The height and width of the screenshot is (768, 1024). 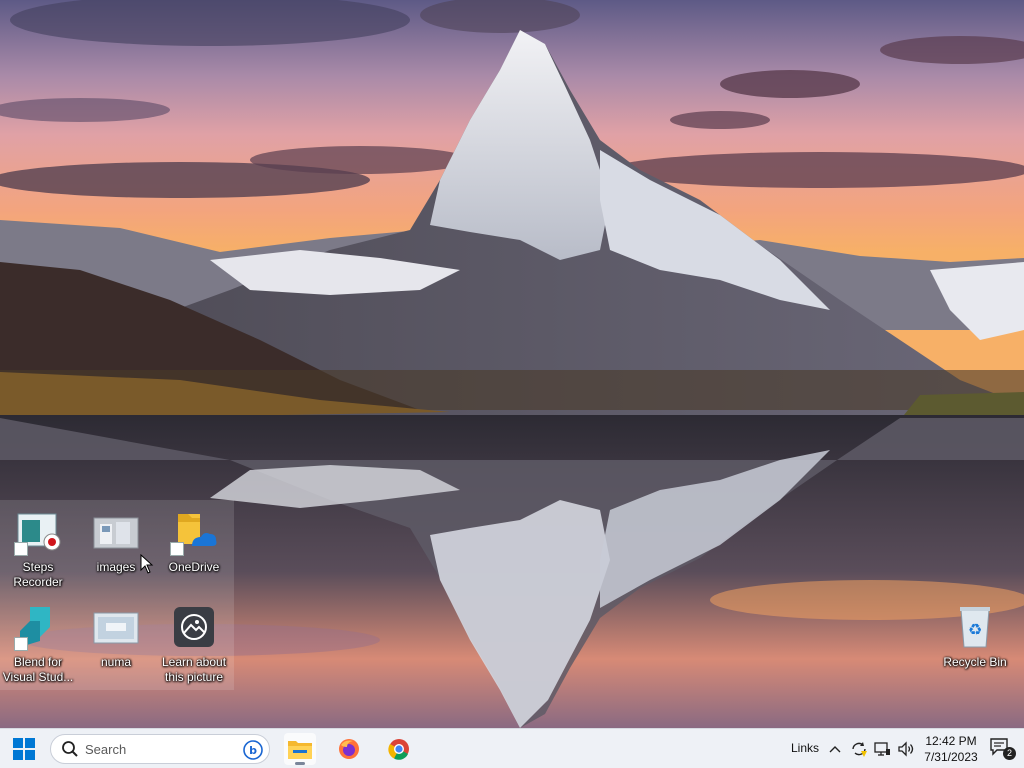 I want to click on links-toolbar: Links, so click(x=805, y=748).